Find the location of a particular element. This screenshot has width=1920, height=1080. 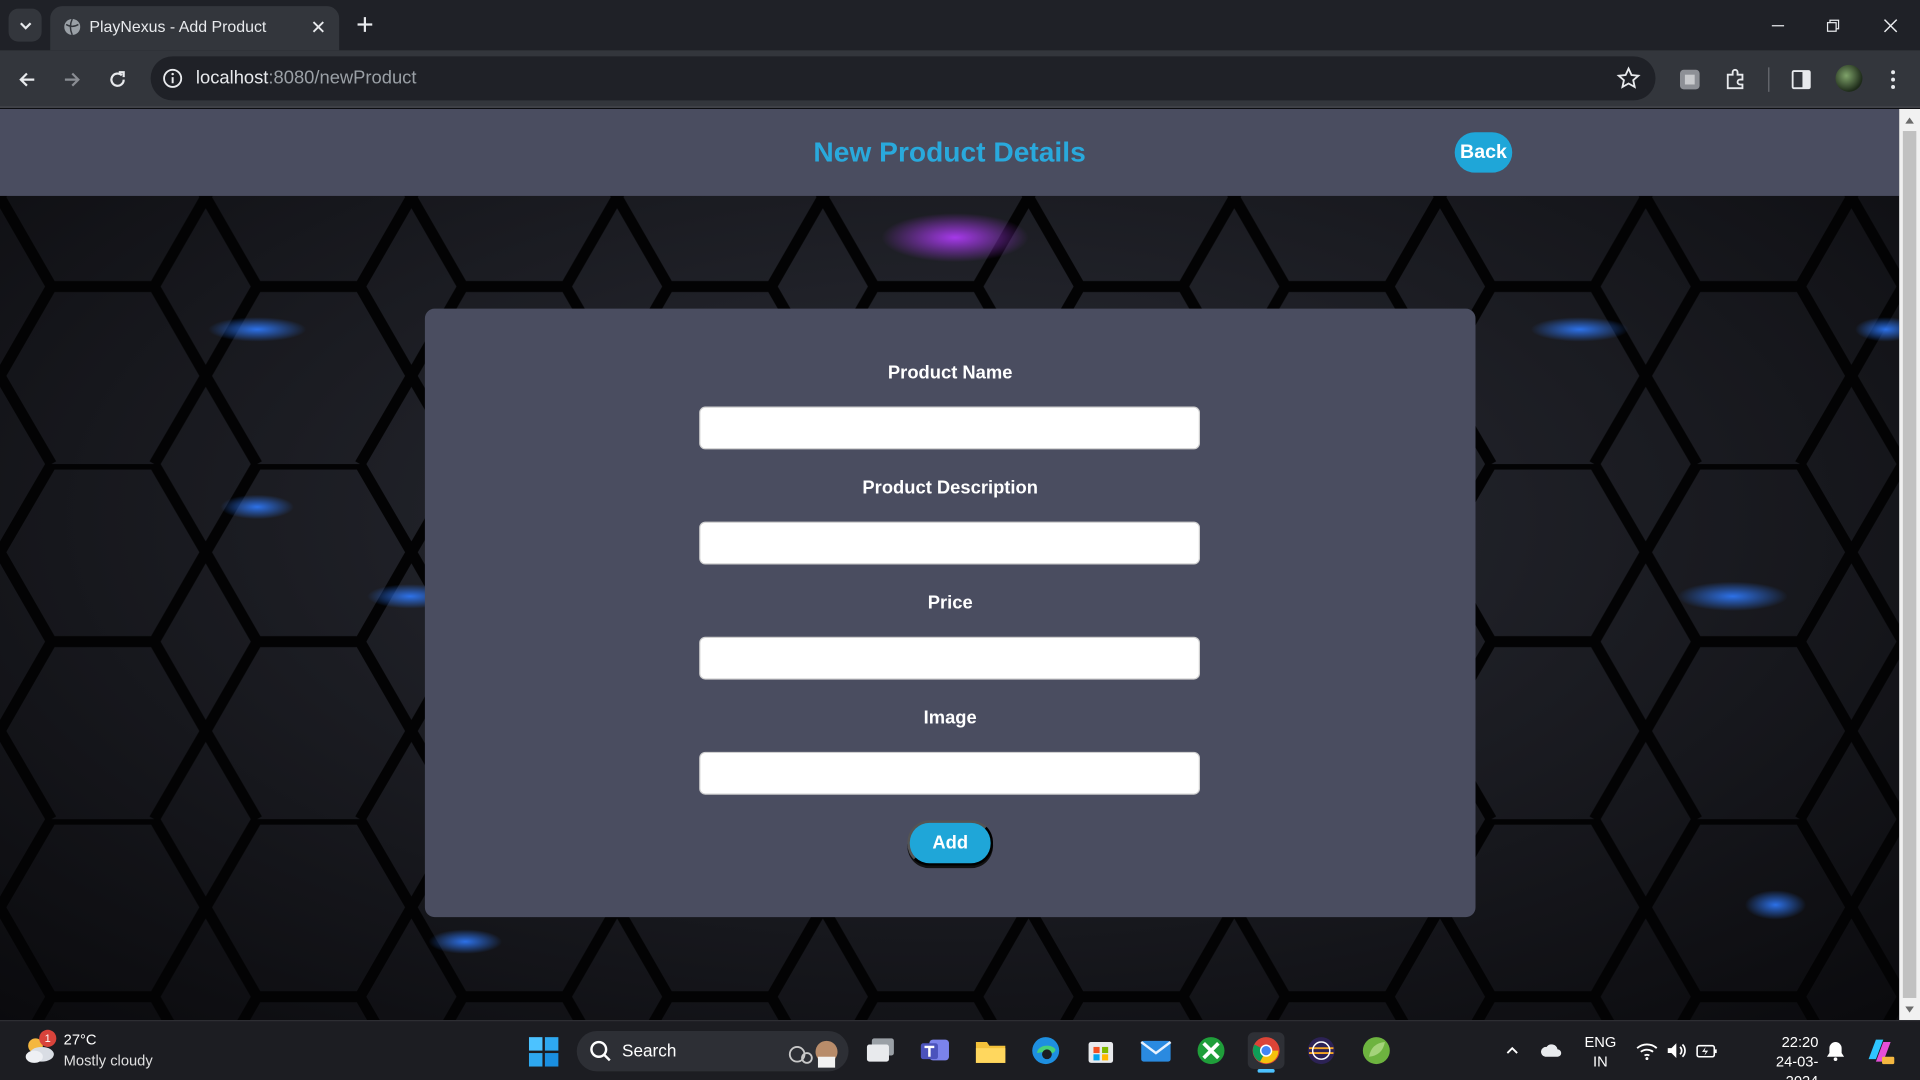

page-header: New Product Details Back is located at coordinates (950, 152).